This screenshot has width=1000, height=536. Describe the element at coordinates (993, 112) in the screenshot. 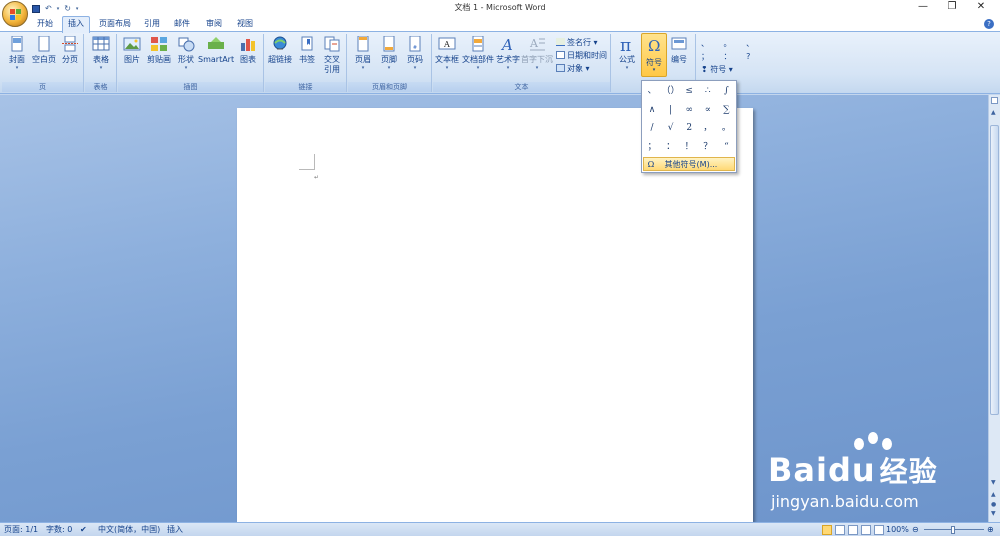

I see `scroll-up-icon: ▲` at that location.